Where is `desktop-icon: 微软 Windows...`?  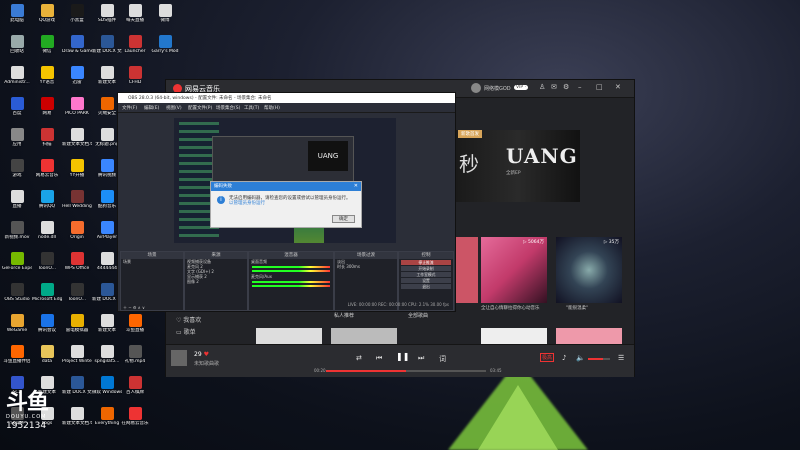 desktop-icon: 微软 Windows... is located at coordinates (107, 385).